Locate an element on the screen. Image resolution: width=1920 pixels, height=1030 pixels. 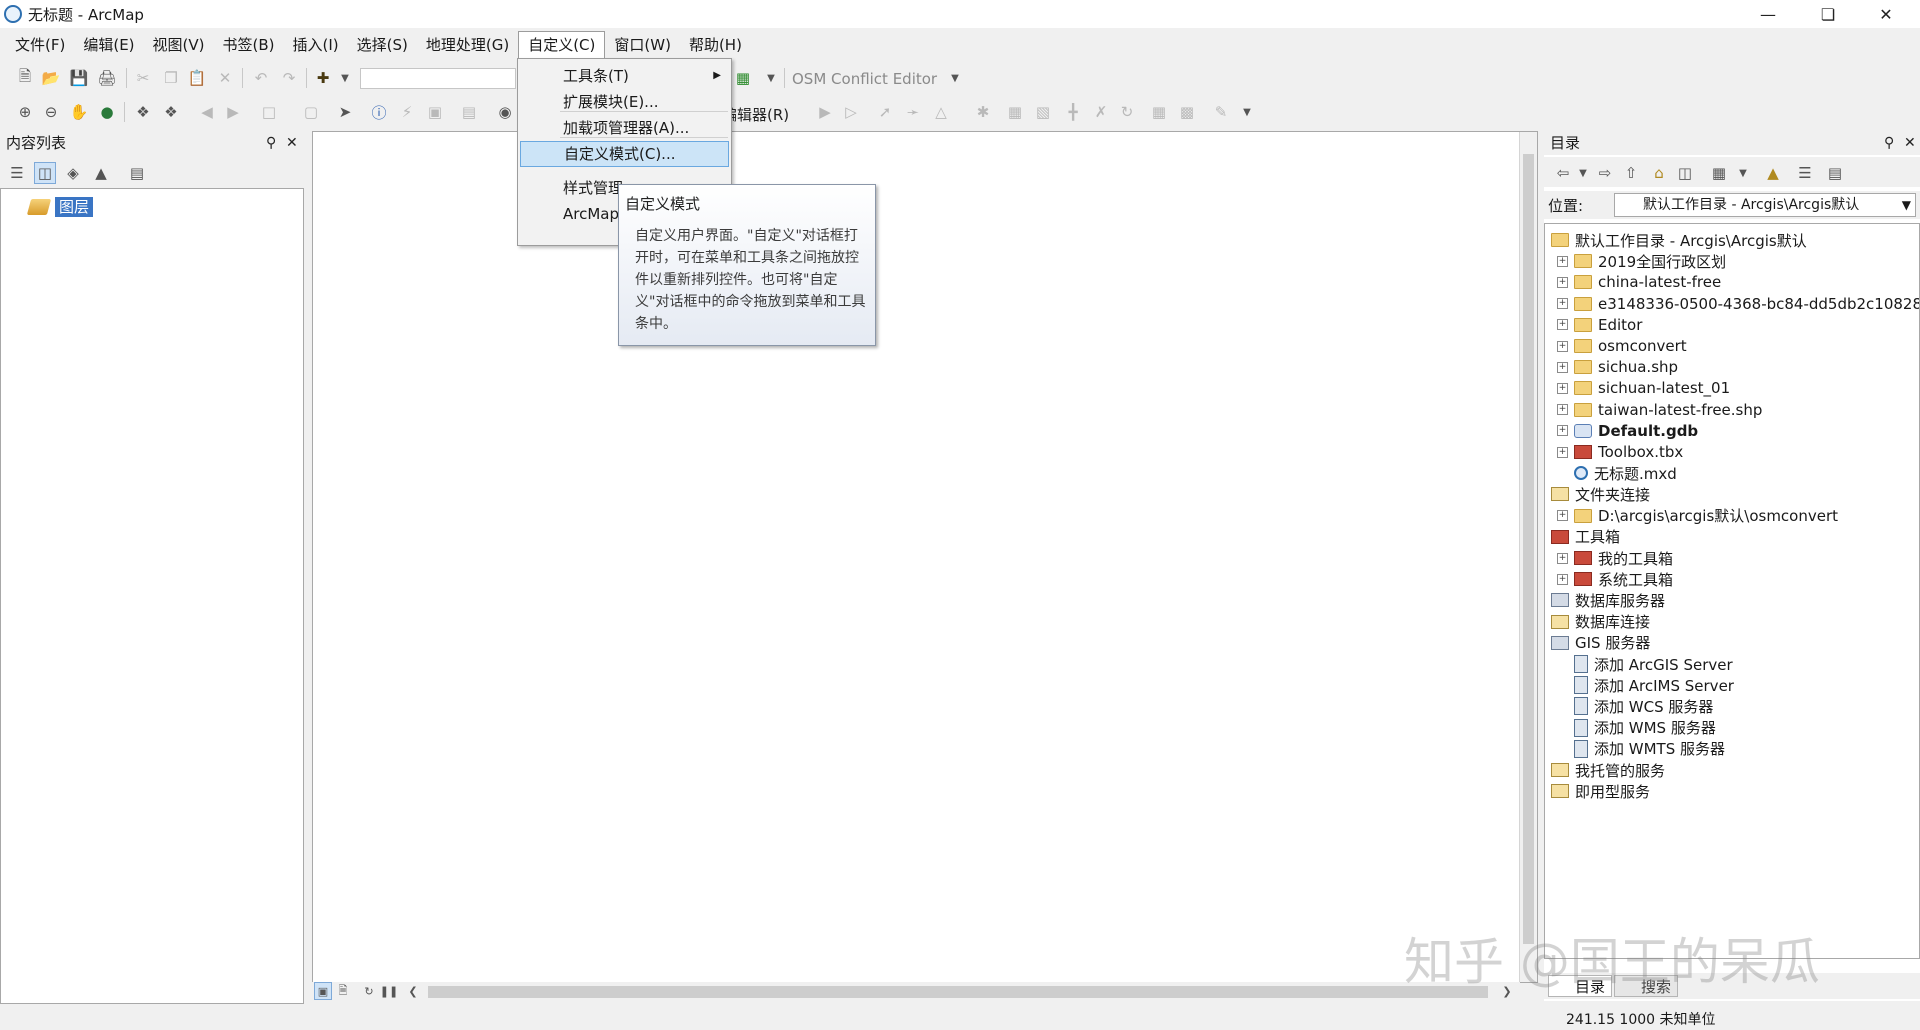
redo-icon: ↷ is located at coordinates (289, 78).